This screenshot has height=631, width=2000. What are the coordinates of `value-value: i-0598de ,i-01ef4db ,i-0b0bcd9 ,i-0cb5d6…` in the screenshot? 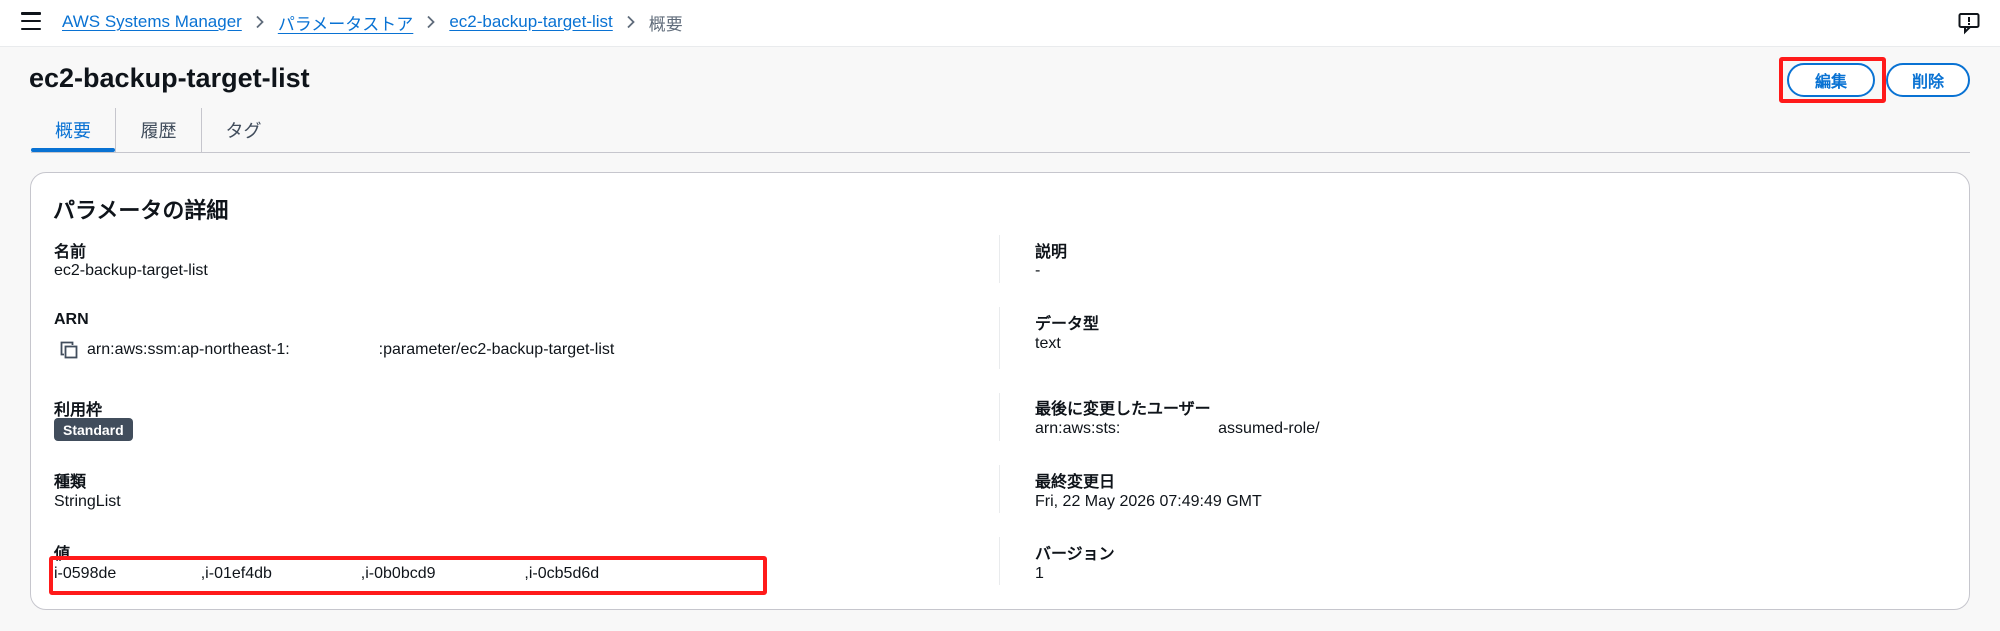 It's located at (327, 573).